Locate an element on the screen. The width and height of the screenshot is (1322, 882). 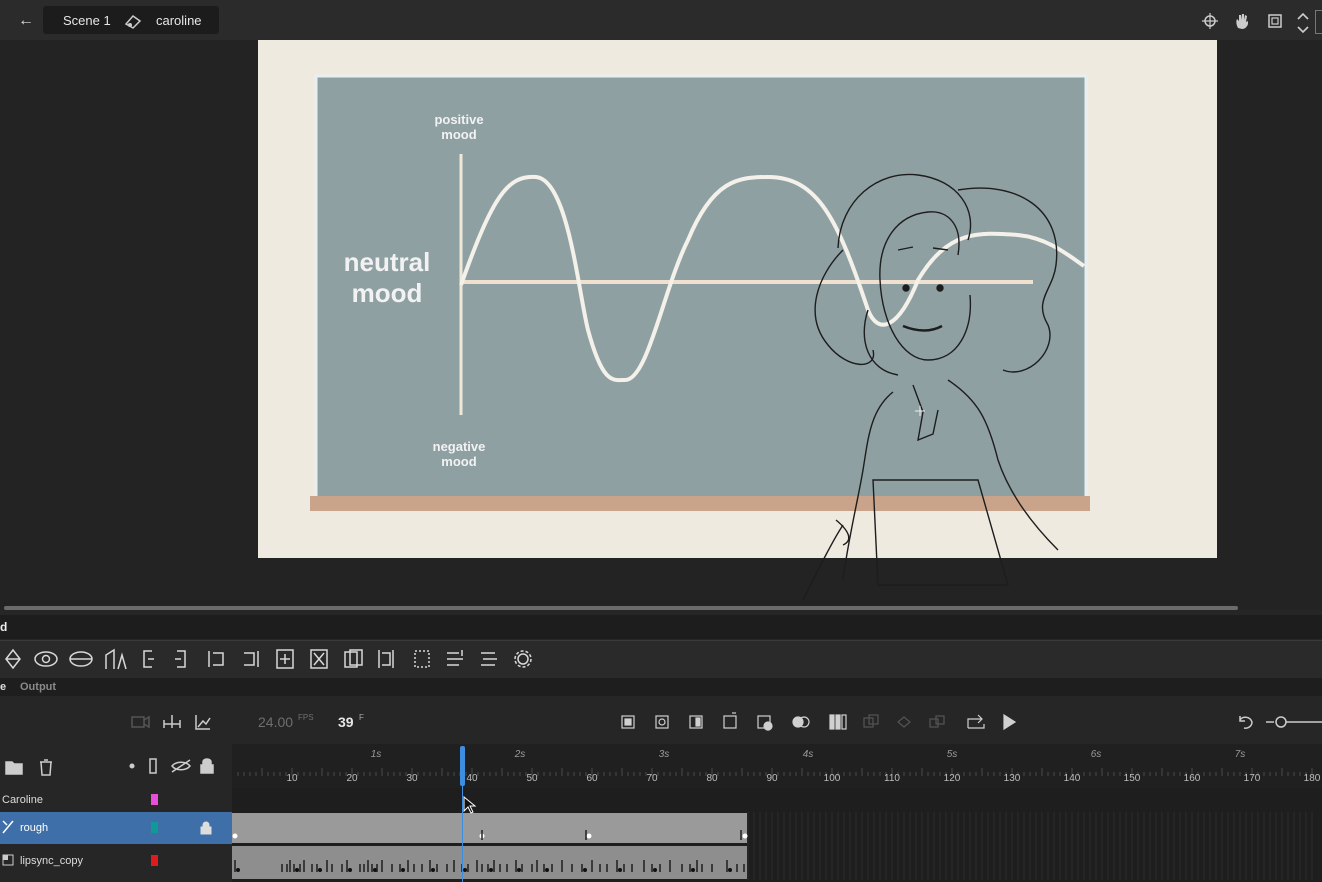
new-folder-icon is located at coordinates (14, 768).